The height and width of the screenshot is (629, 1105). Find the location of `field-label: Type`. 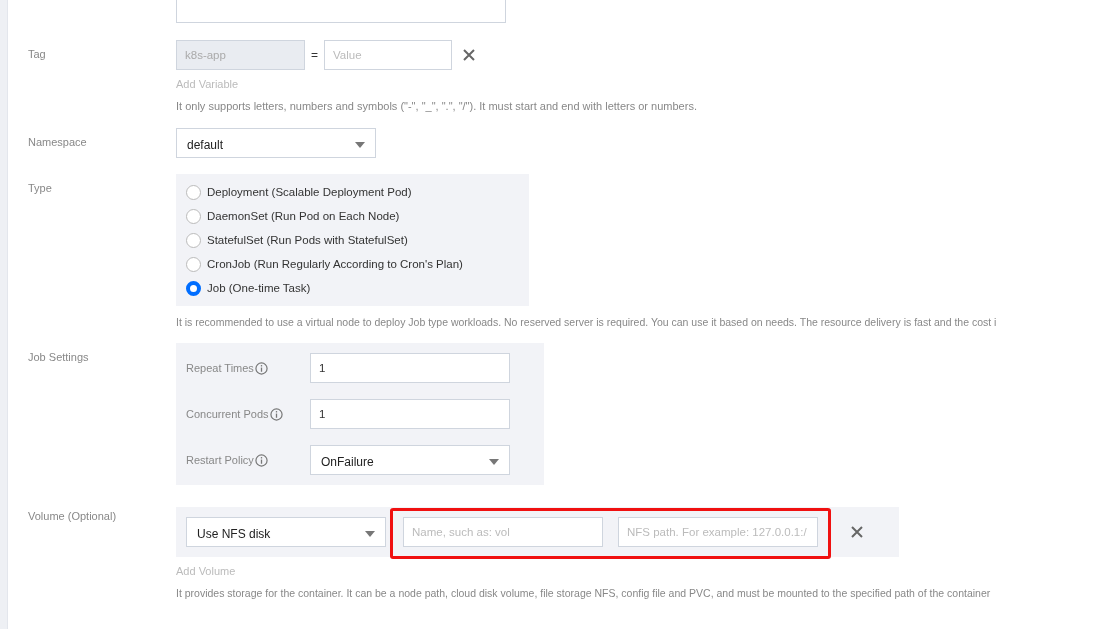

field-label: Type is located at coordinates (40, 188).